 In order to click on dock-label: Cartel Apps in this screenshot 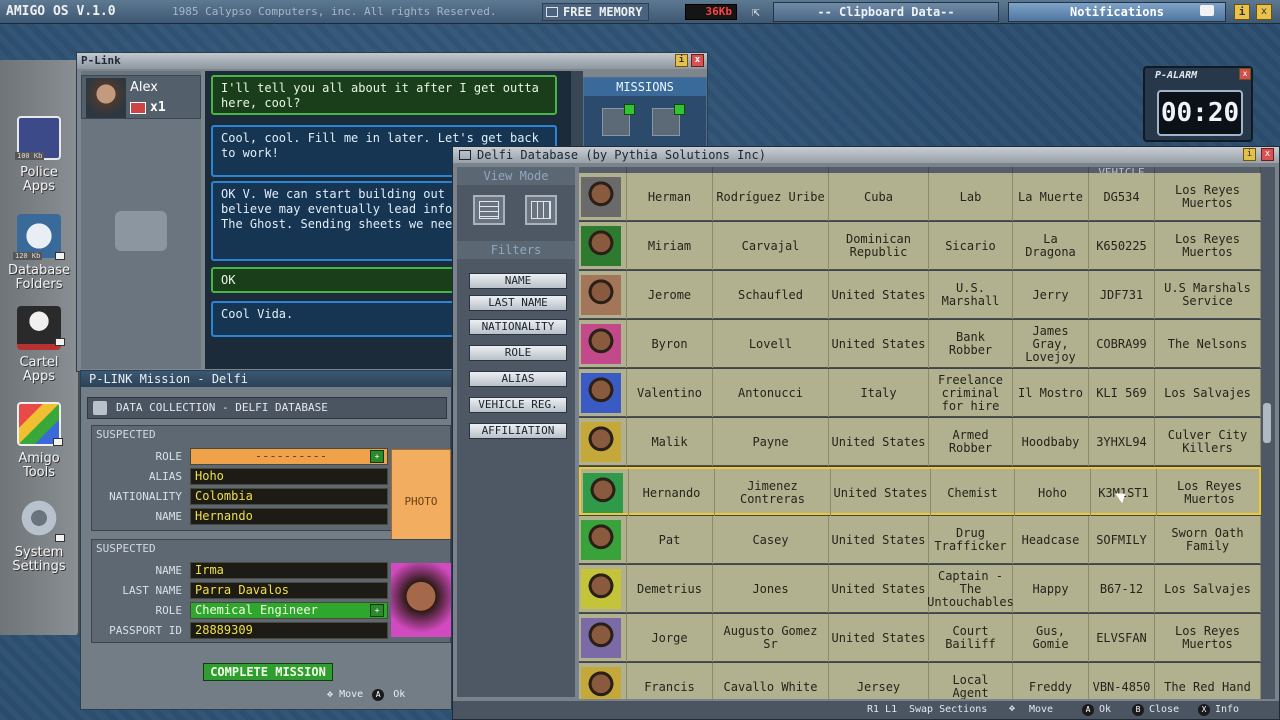, I will do `click(39, 369)`.